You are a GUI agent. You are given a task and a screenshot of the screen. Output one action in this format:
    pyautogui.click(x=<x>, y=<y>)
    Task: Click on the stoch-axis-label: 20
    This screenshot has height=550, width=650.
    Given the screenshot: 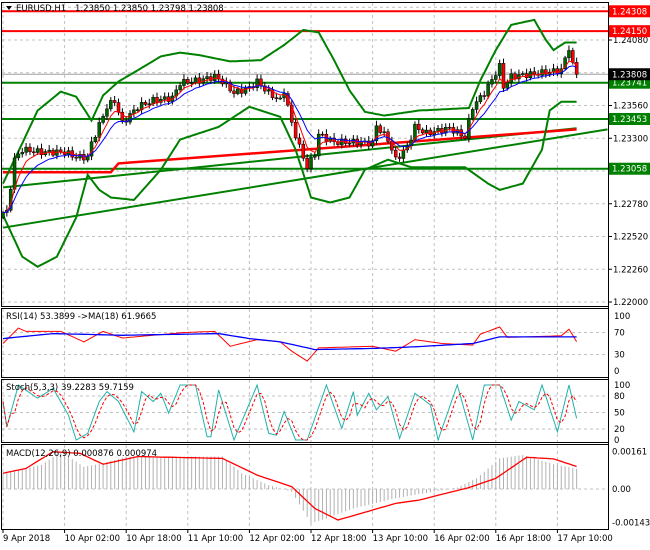 What is the action you would take?
    pyautogui.click(x=619, y=430)
    